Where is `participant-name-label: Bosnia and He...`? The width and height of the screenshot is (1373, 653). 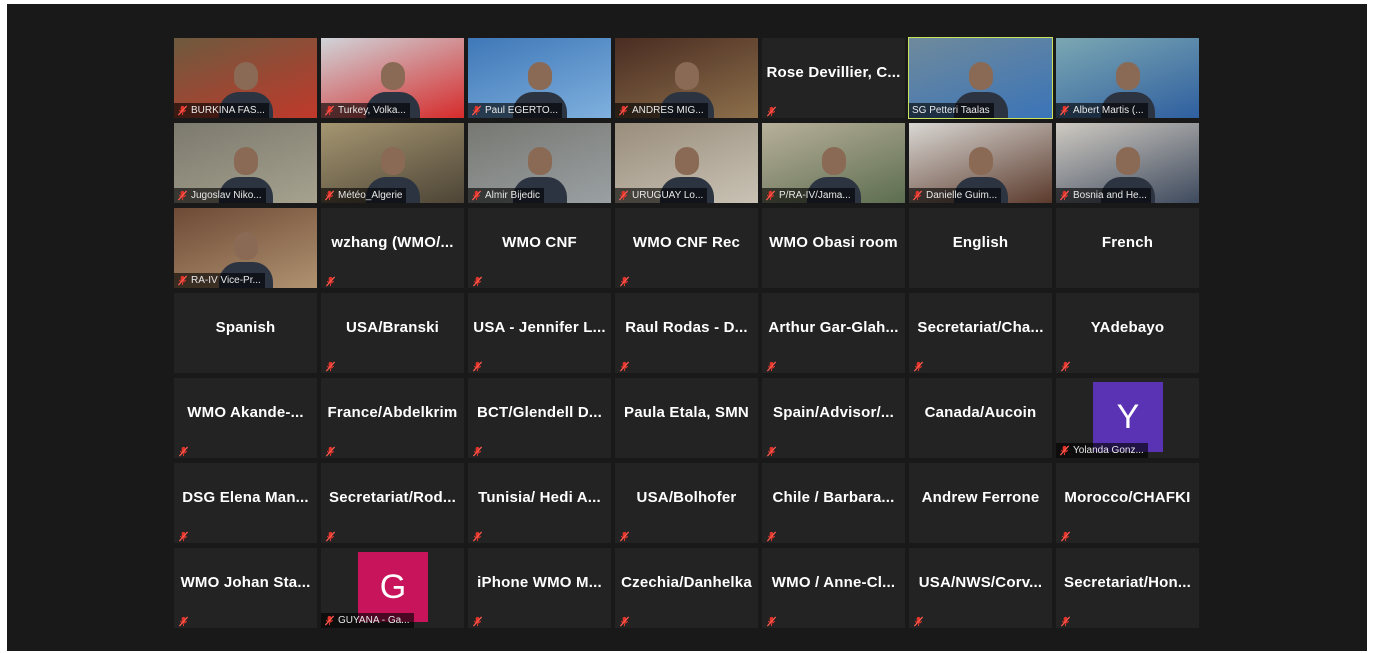
participant-name-label: Bosnia and He... is located at coordinates (1103, 195).